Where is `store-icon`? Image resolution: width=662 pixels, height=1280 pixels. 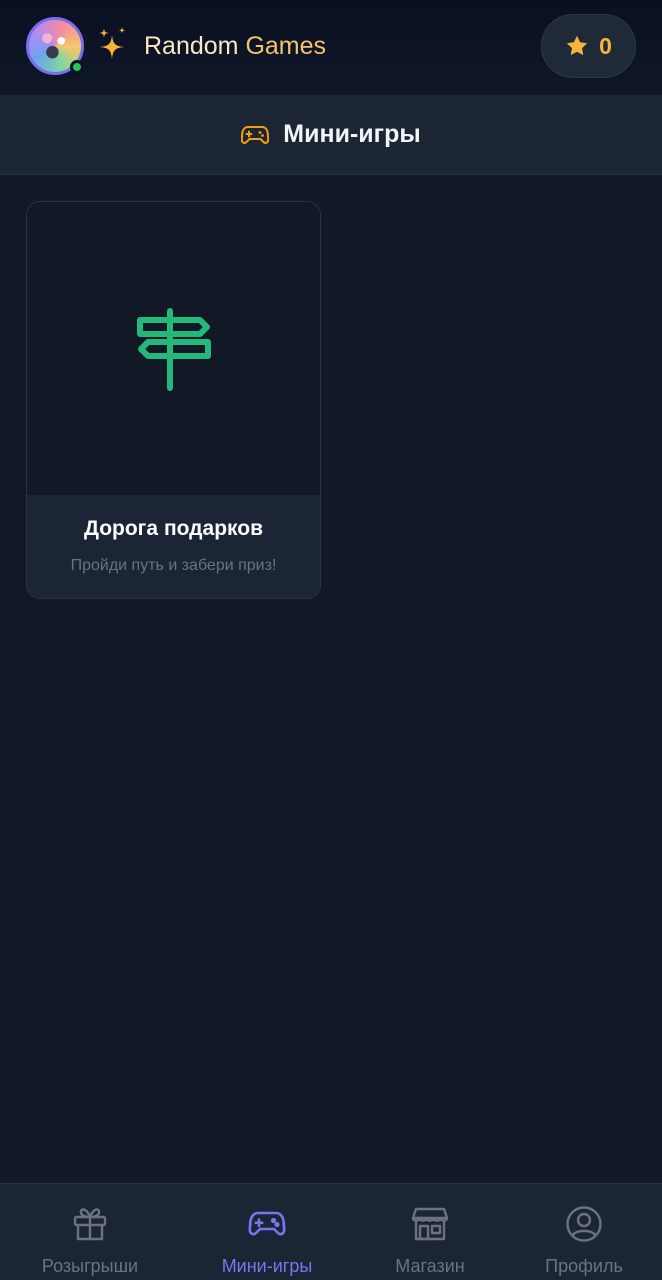 store-icon is located at coordinates (430, 1224).